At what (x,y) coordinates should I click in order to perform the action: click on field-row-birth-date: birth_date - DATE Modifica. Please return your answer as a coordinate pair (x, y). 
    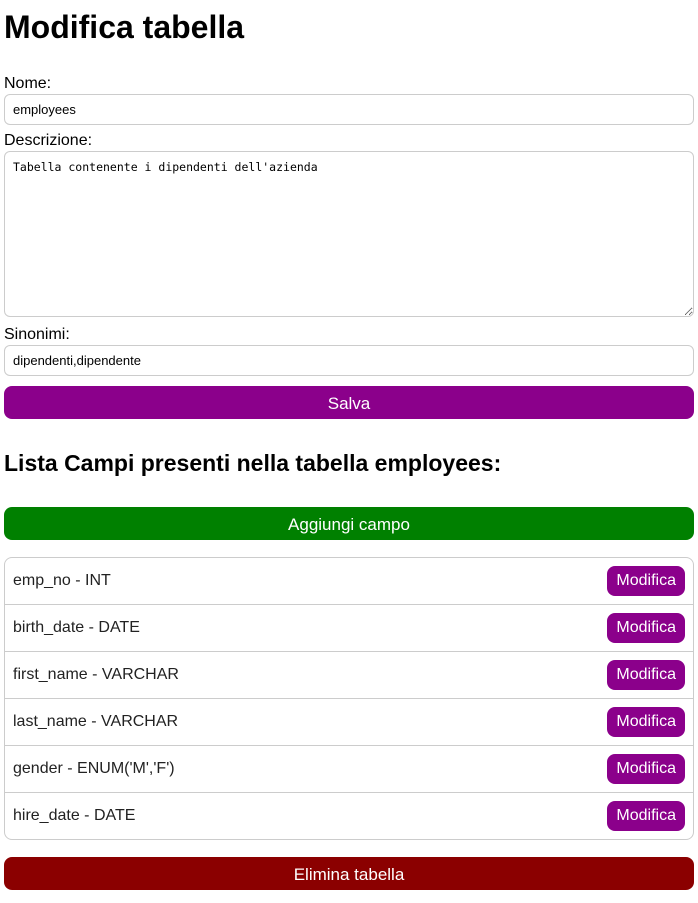
    Looking at the image, I should click on (349, 627).